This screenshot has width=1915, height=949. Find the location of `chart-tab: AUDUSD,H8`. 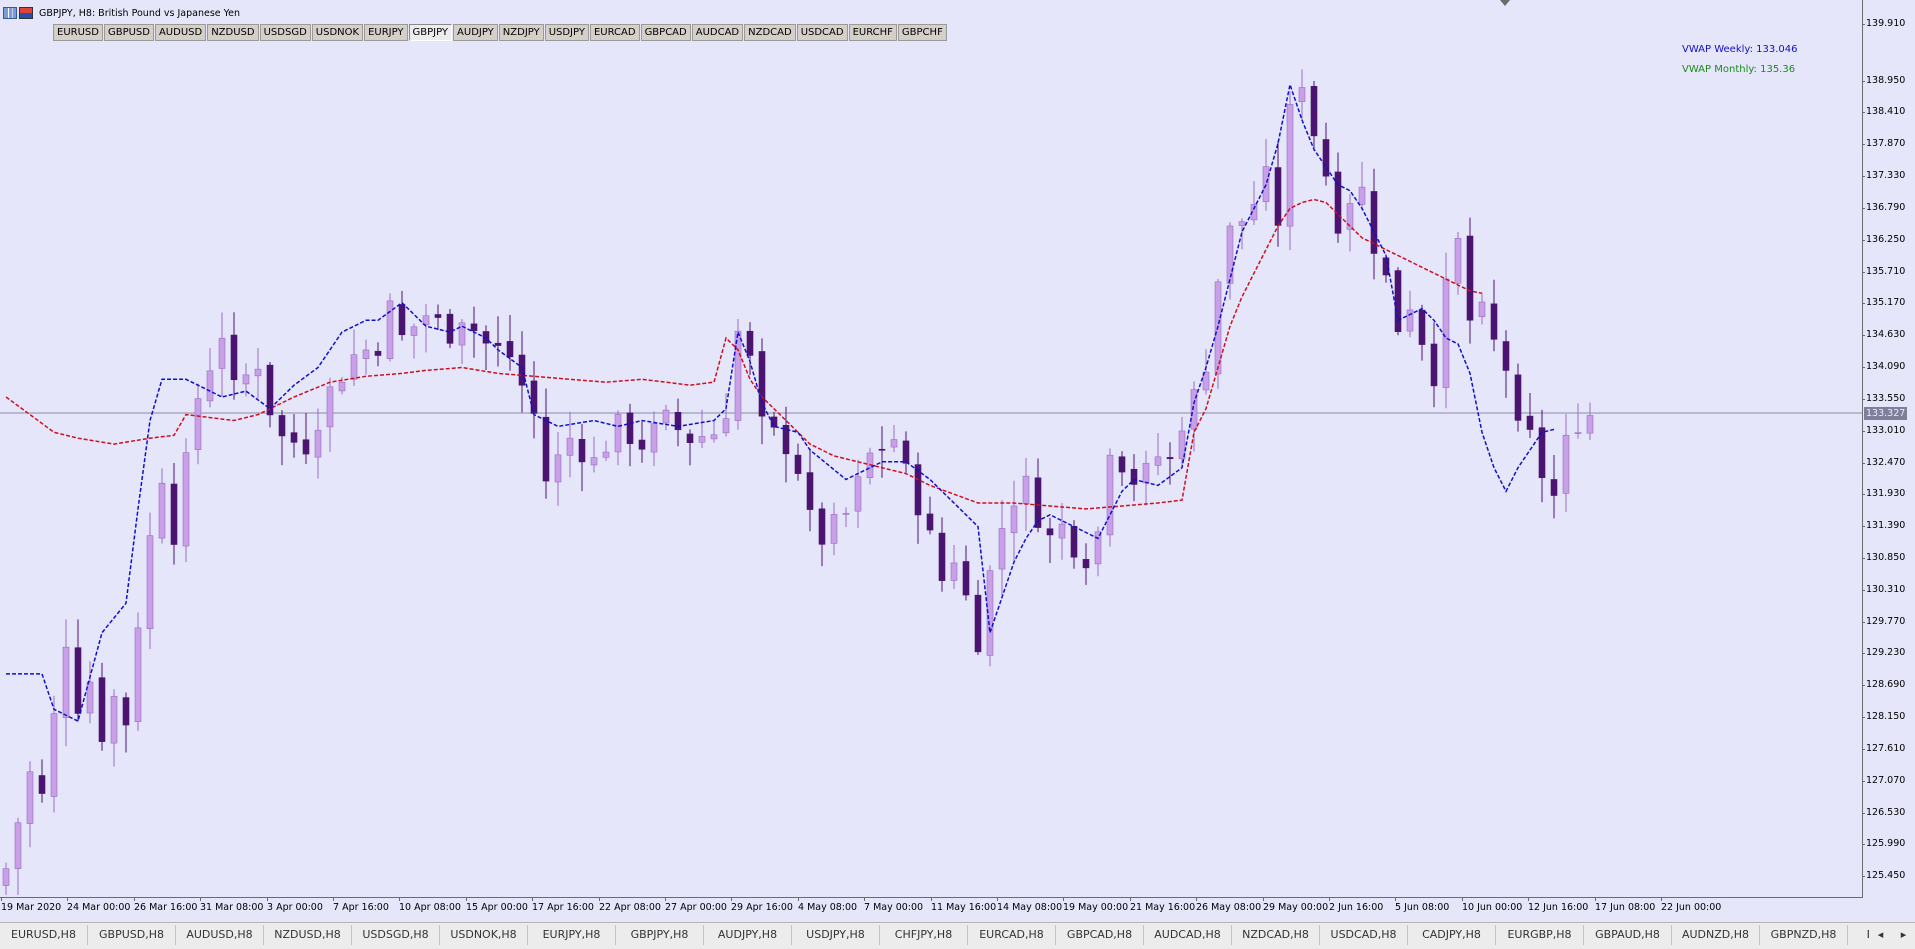

chart-tab: AUDUSD,H8 is located at coordinates (220, 935).